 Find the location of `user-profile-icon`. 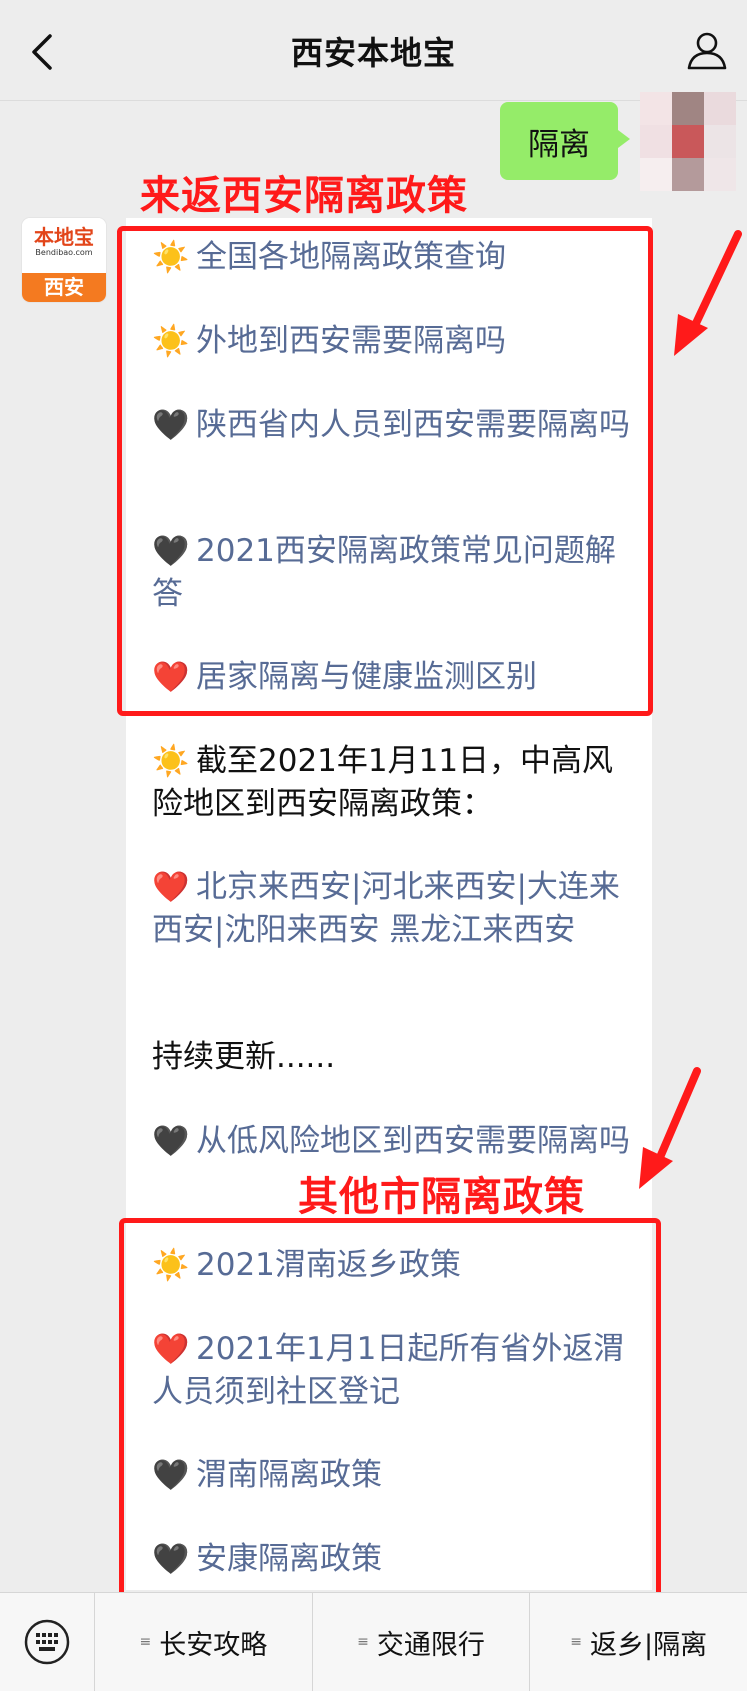

user-profile-icon is located at coordinates (707, 50).